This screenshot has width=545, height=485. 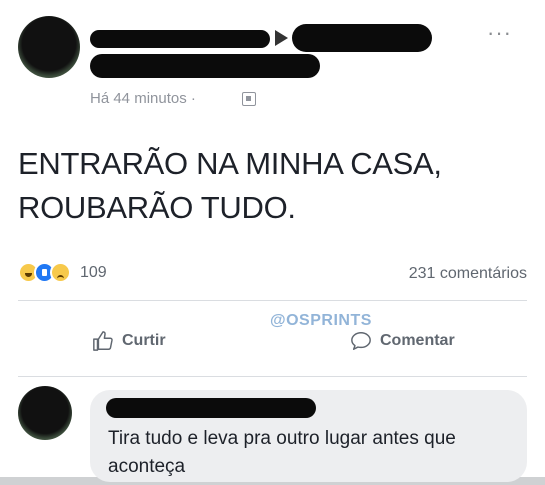 I want to click on sad-reaction-icon, so click(x=60, y=272).